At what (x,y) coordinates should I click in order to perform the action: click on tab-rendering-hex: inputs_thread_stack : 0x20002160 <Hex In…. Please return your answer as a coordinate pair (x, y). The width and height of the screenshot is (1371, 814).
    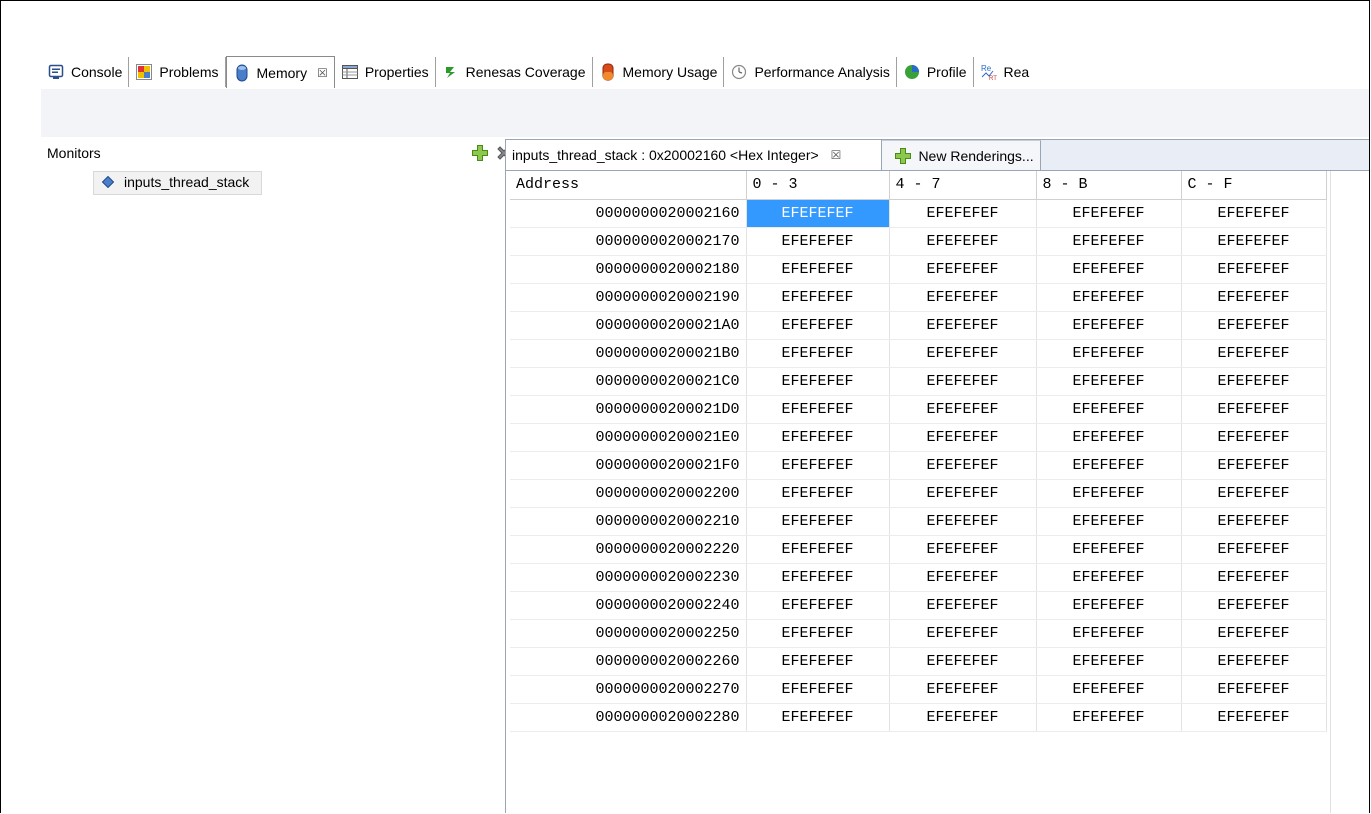
    Looking at the image, I should click on (694, 155).